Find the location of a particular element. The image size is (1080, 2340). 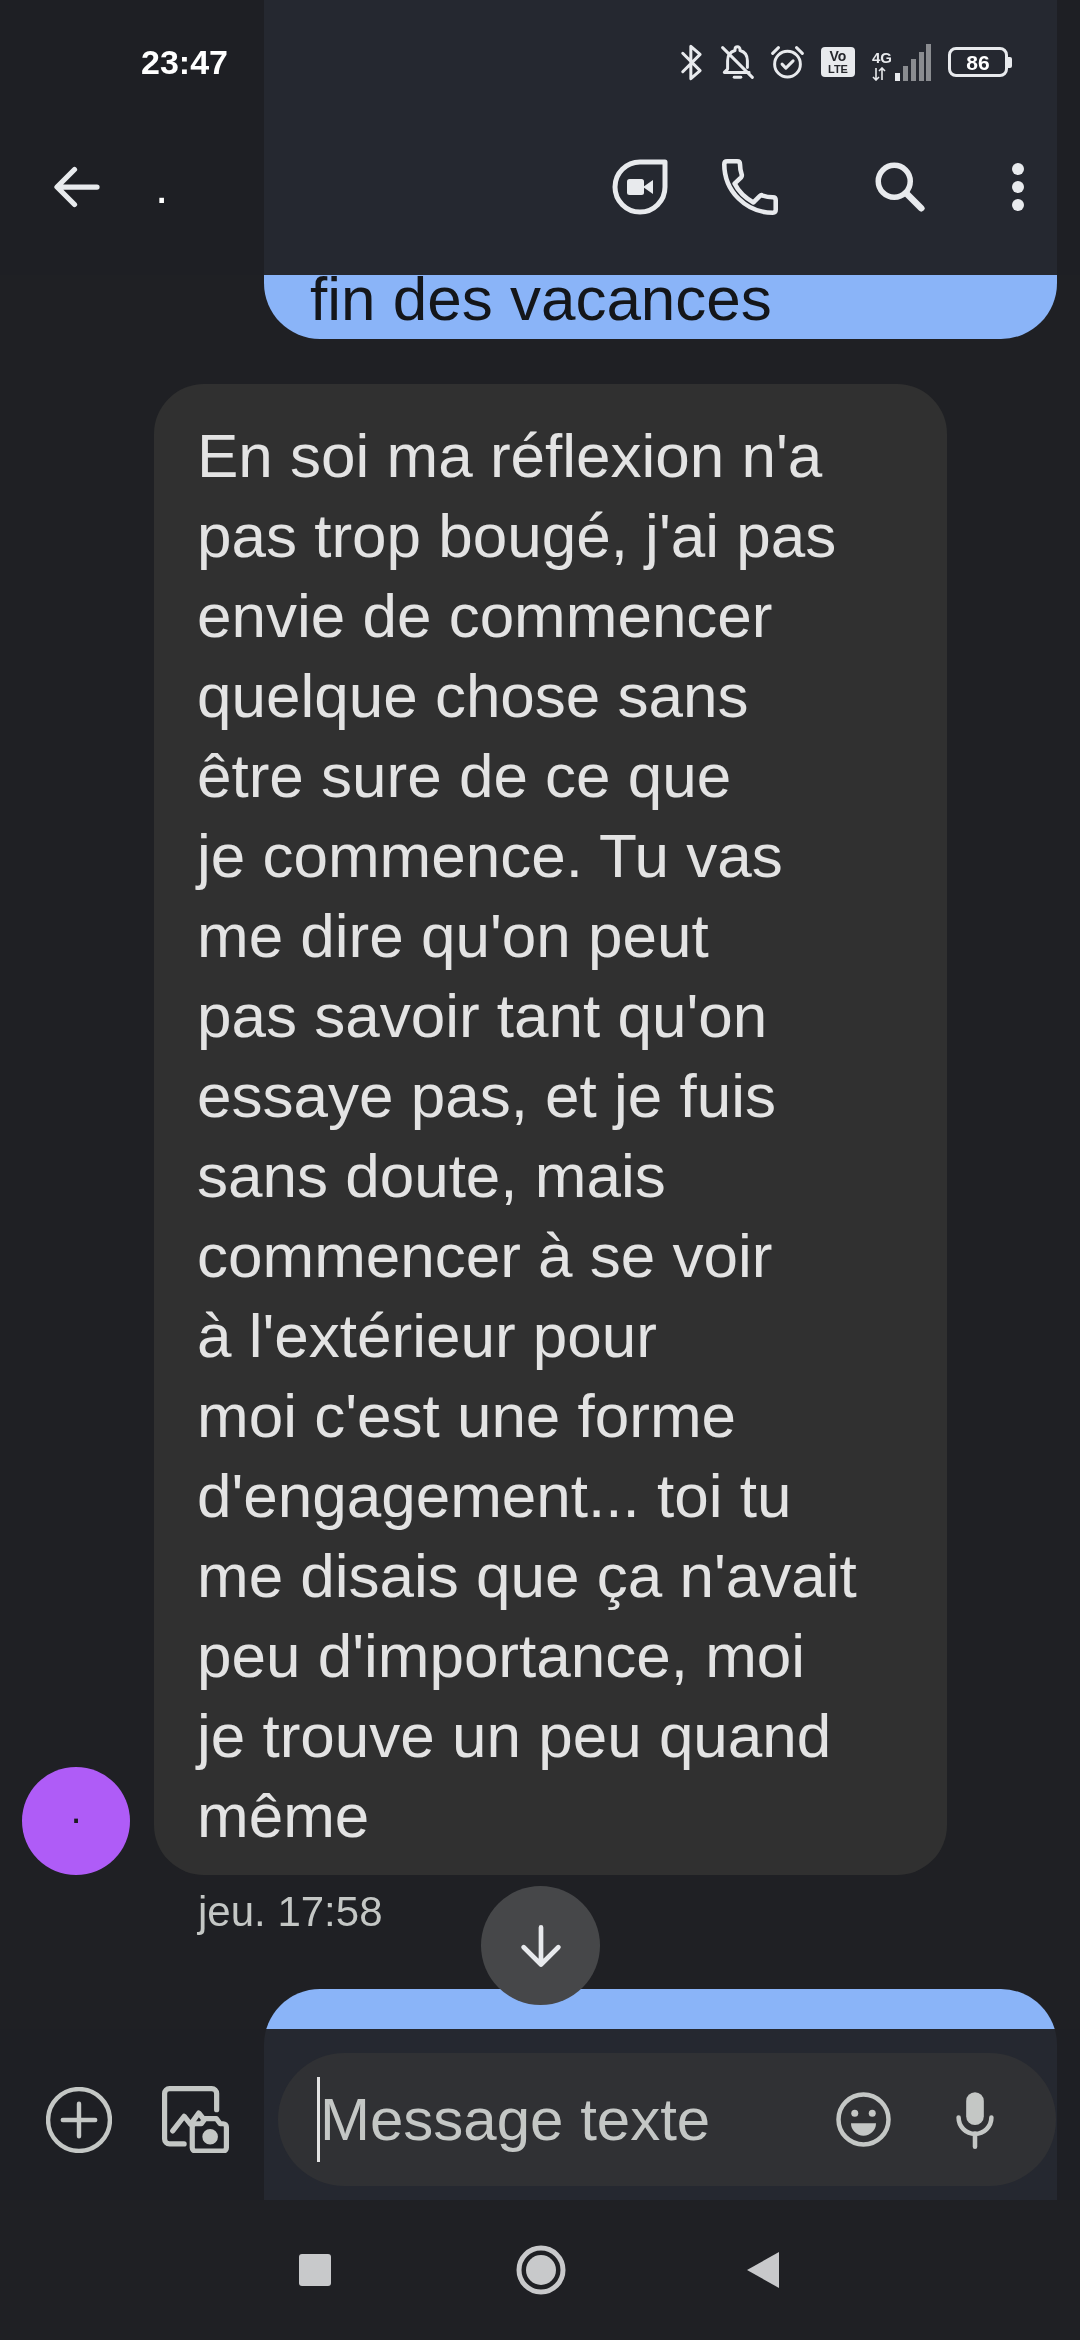

signal-bars-icon is located at coordinates (913, 62).